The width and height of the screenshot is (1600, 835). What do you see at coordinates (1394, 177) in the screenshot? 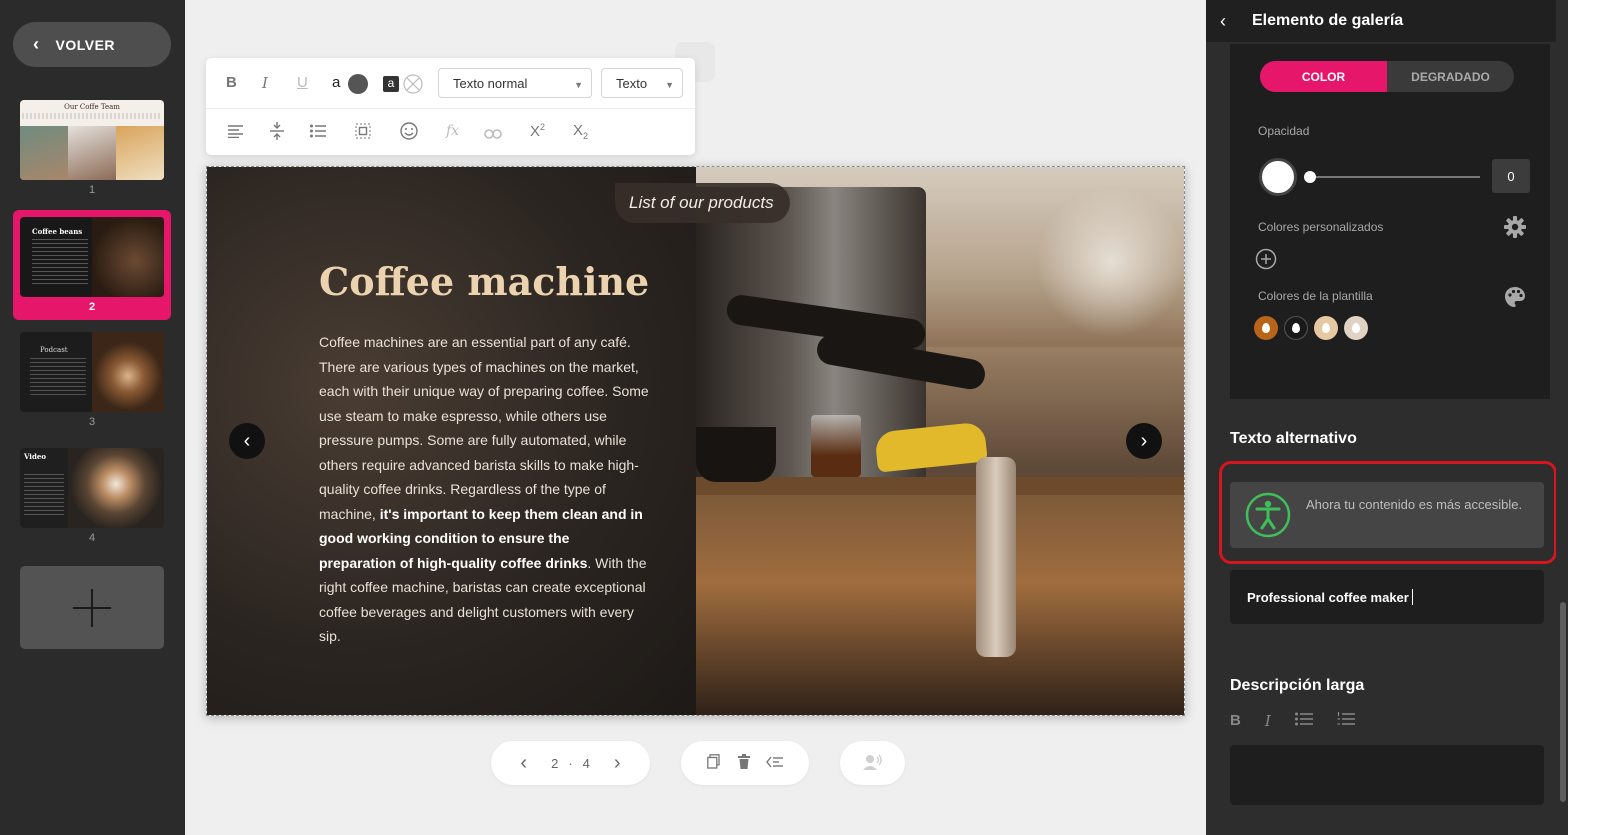
I see `opacity-slider` at bounding box center [1394, 177].